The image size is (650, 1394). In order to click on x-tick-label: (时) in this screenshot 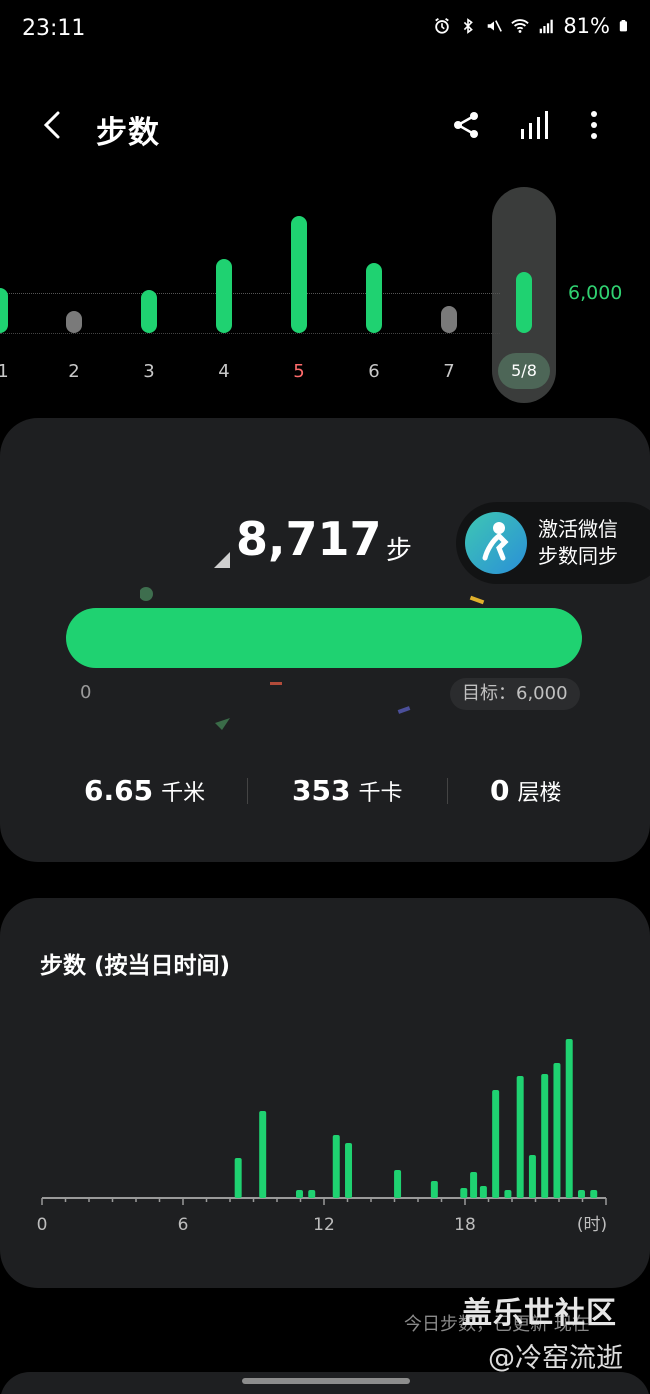, I will do `click(592, 1225)`.